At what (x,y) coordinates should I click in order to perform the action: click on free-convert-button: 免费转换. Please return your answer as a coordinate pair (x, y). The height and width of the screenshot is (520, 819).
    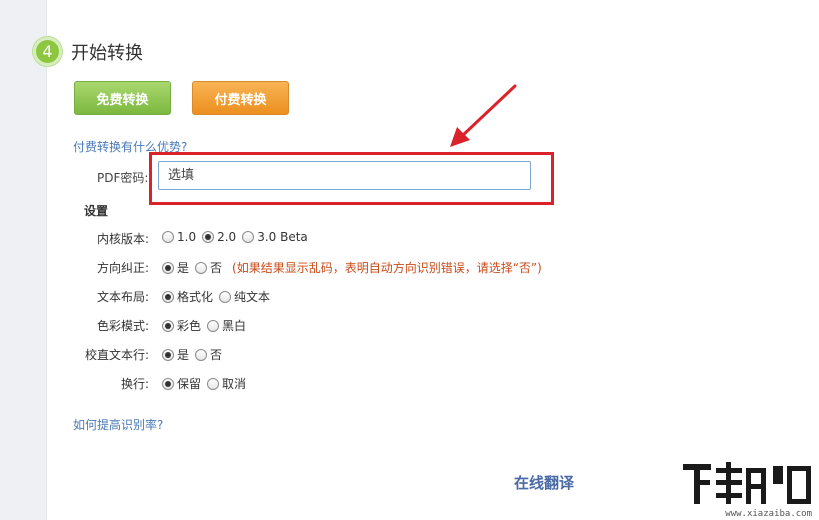
    Looking at the image, I should click on (122, 98).